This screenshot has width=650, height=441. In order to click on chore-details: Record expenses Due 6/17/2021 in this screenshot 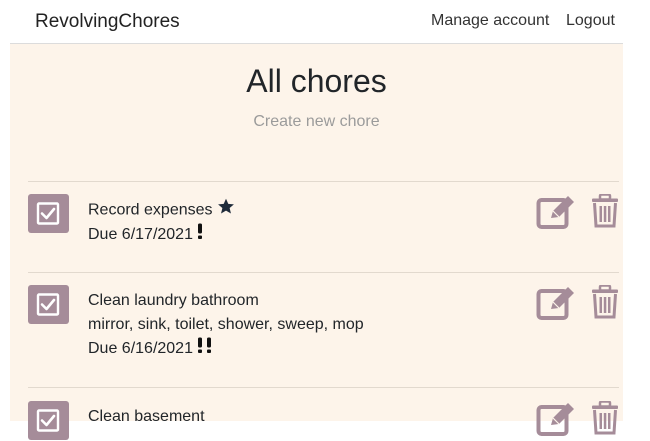, I will do `click(161, 222)`.